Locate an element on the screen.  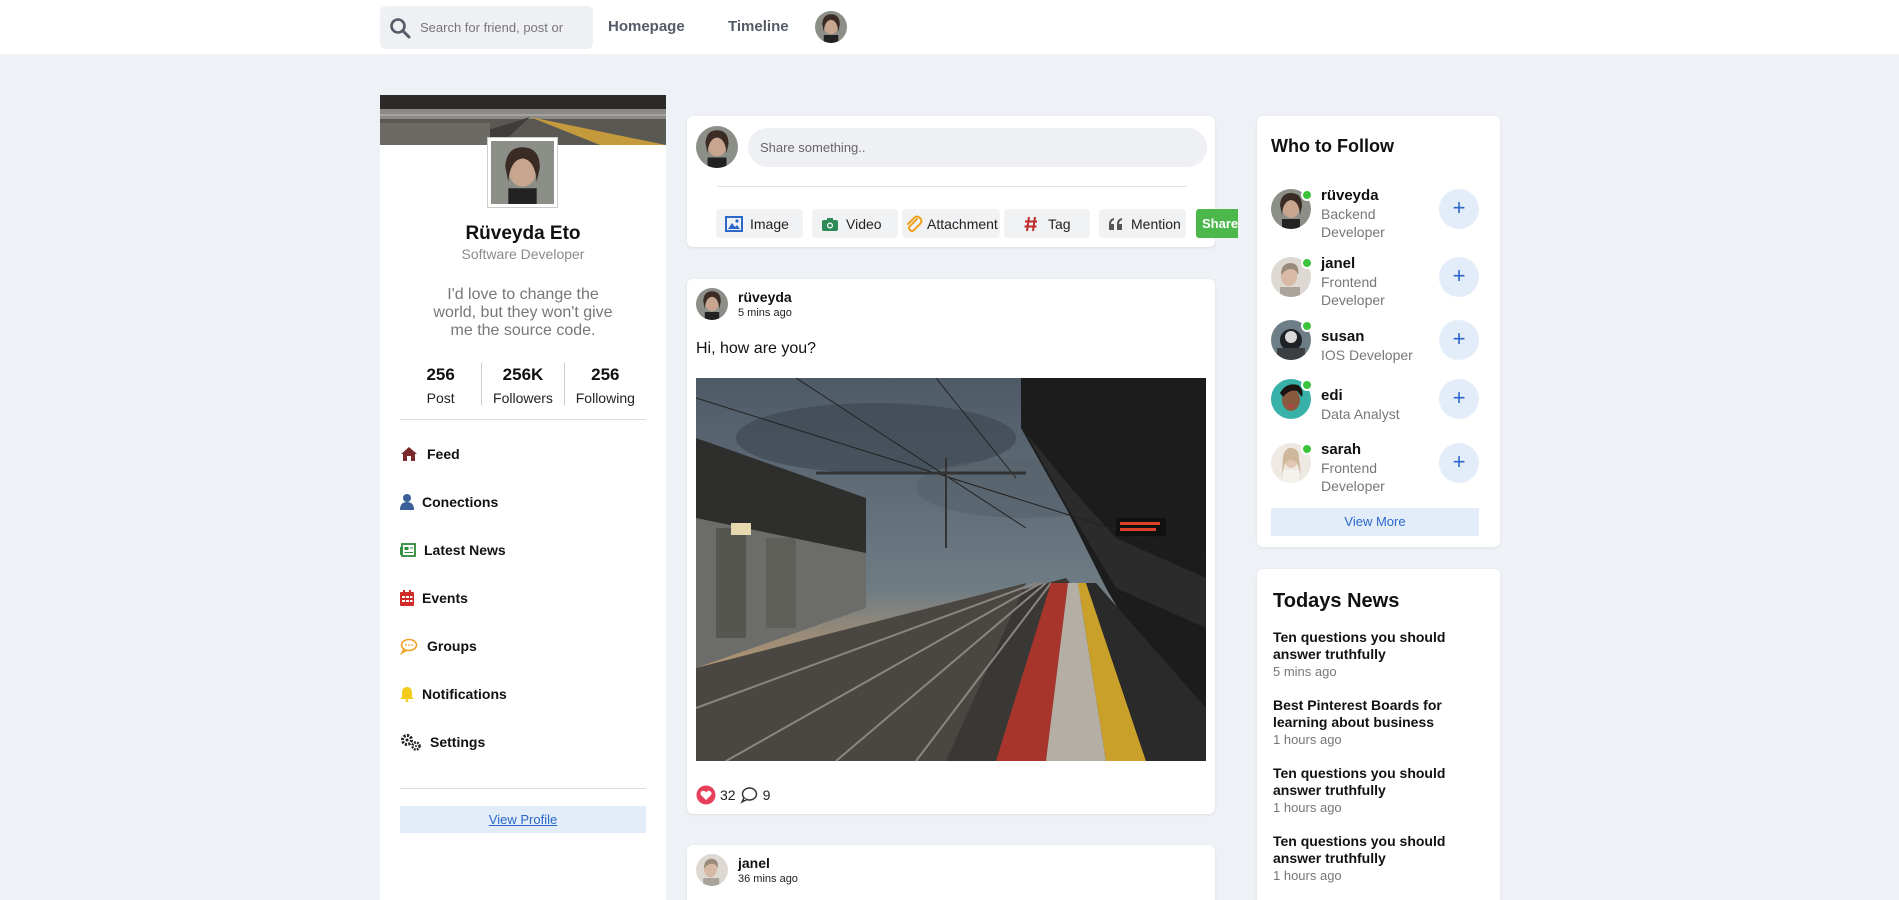
gears-icon is located at coordinates (411, 742).